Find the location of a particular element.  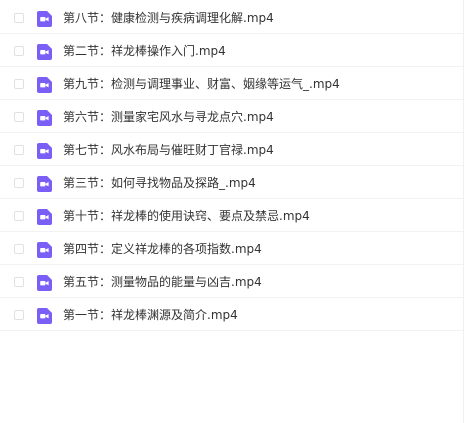

file-name: 第十节：祥龙棒的使用诀窍、要点及禁忌.mp4 is located at coordinates (186, 216).